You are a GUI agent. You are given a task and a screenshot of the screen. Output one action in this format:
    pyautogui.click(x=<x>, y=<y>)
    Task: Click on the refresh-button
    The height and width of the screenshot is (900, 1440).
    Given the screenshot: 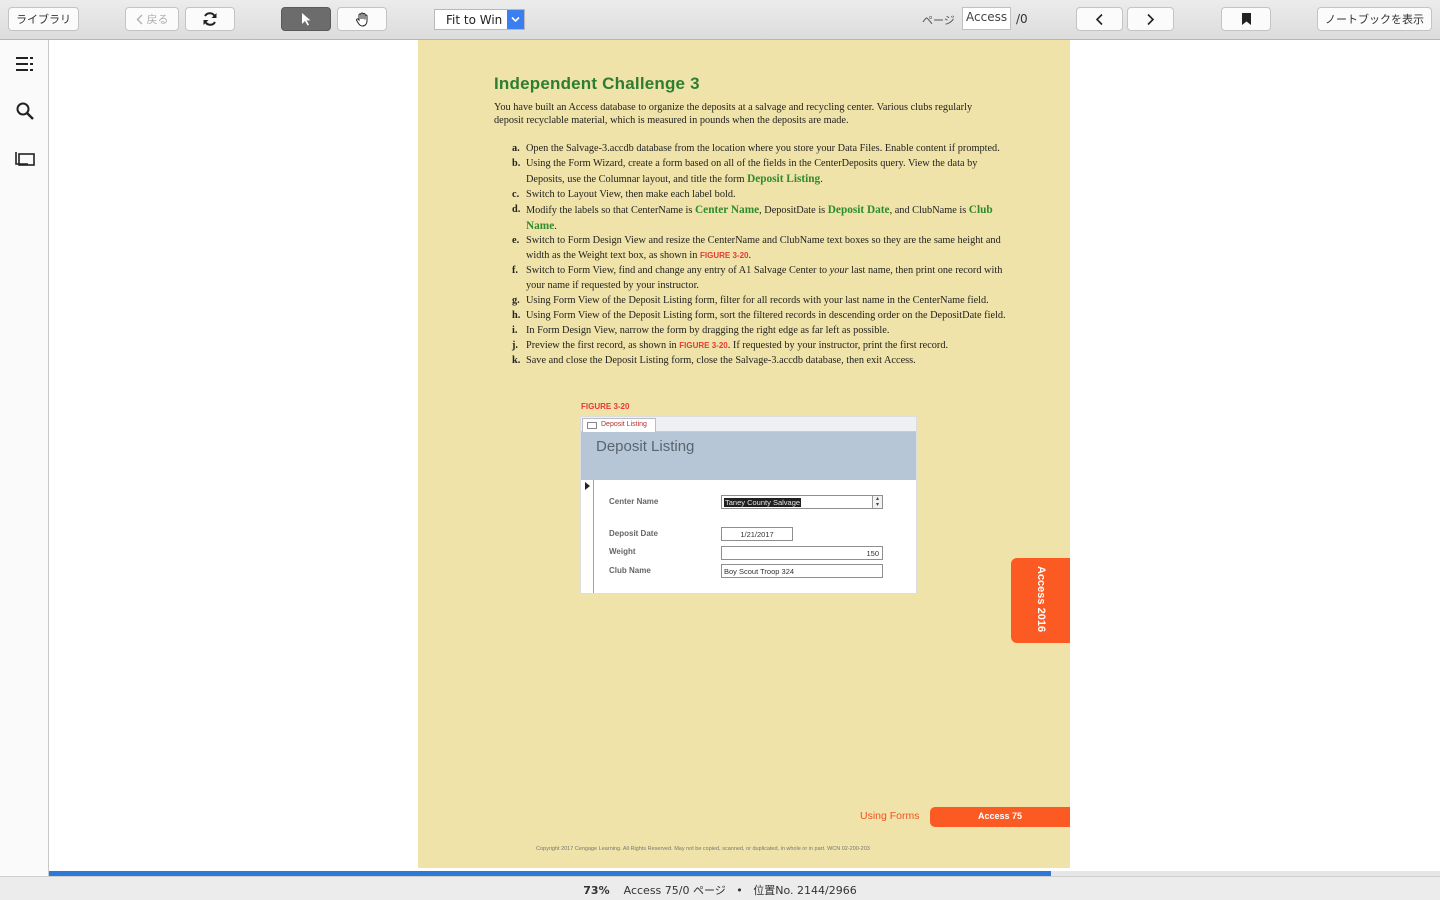 What is the action you would take?
    pyautogui.click(x=210, y=19)
    